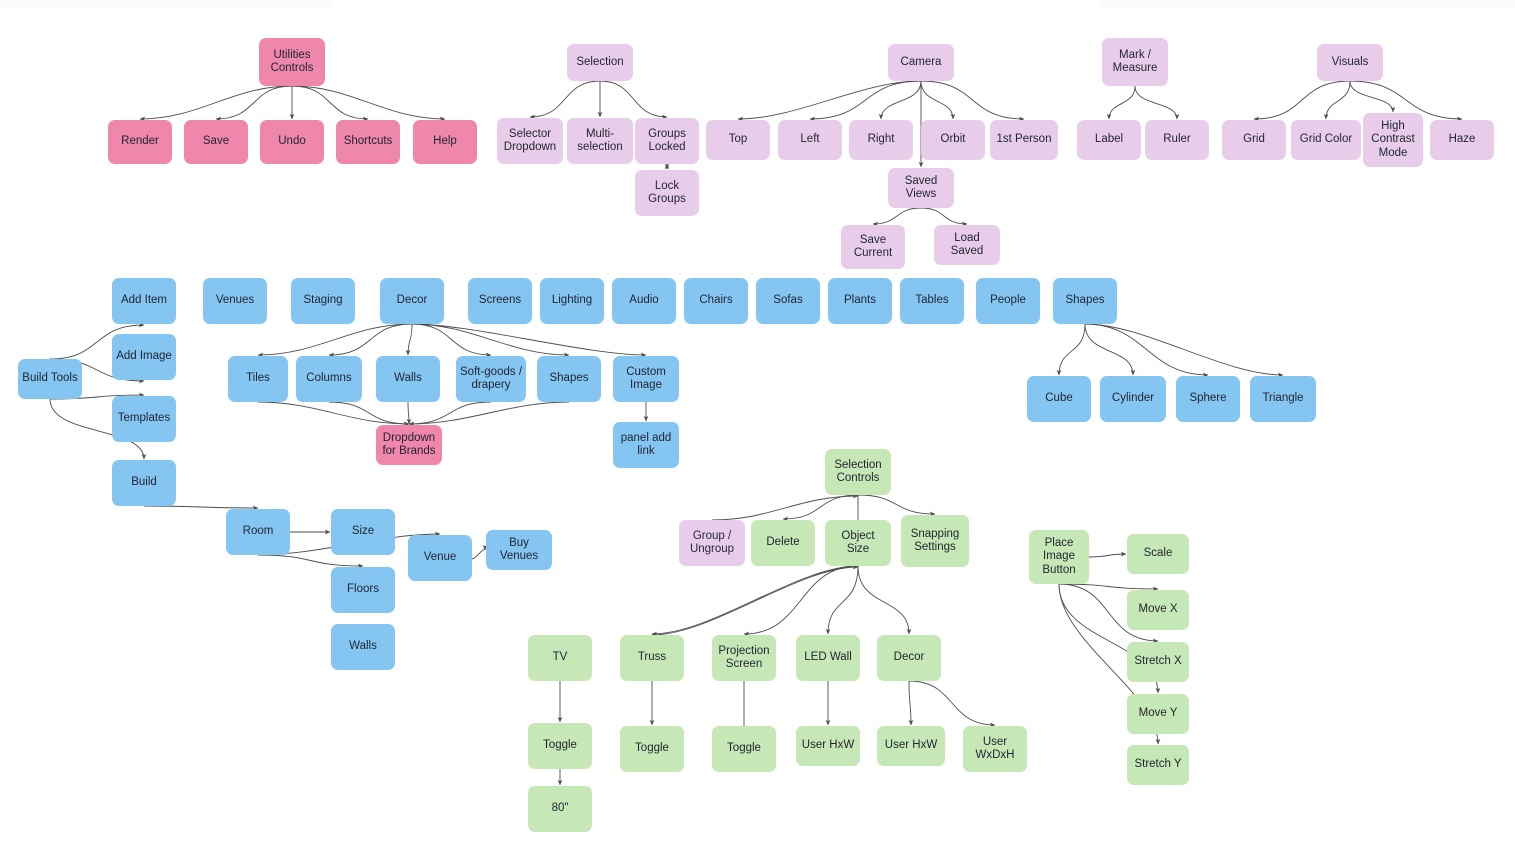 This screenshot has width=1515, height=841. Describe the element at coordinates (1393, 140) in the screenshot. I see `node-high-contrast: High Contrast Mode` at that location.